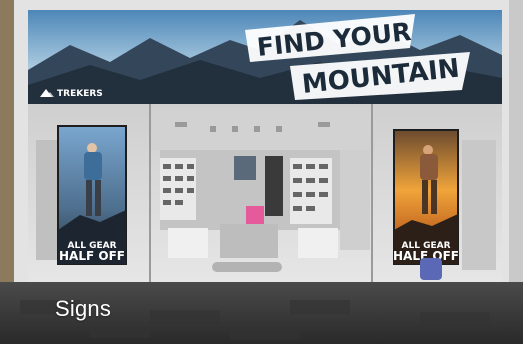  I want to click on right-poster: ALL GEAR HALF OFF, so click(426, 204).